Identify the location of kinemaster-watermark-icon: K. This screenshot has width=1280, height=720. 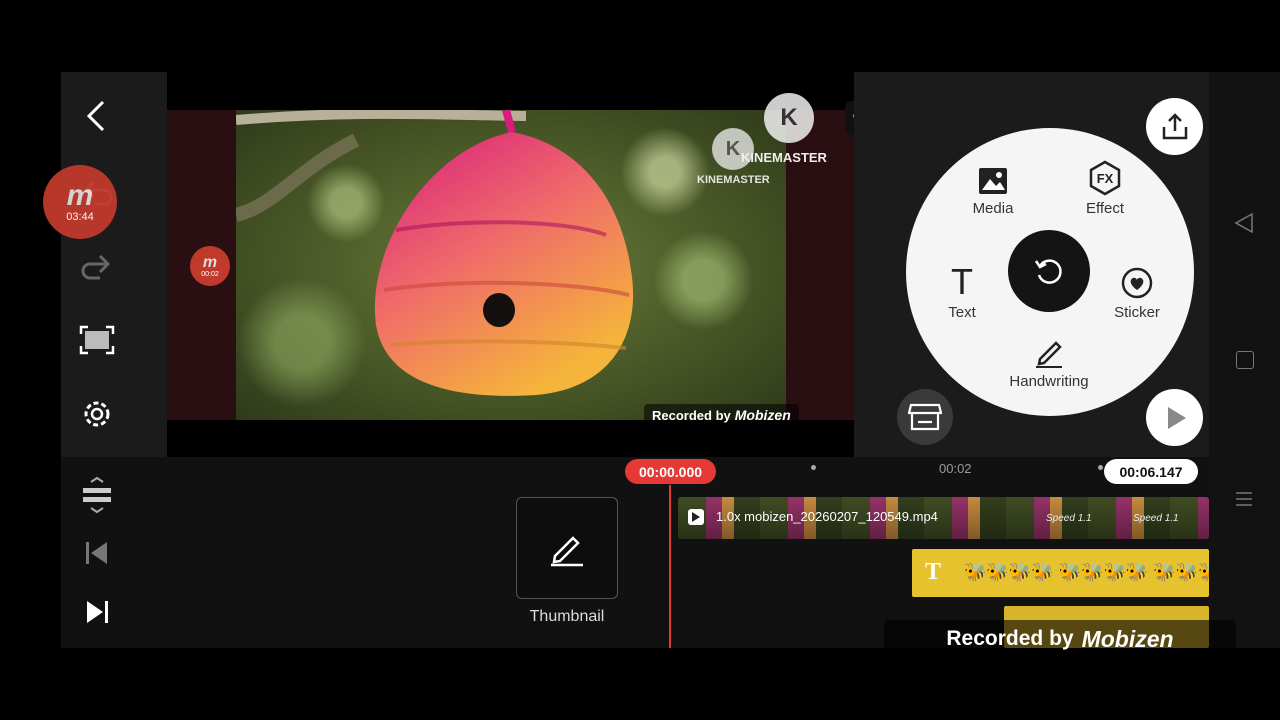
(733, 149).